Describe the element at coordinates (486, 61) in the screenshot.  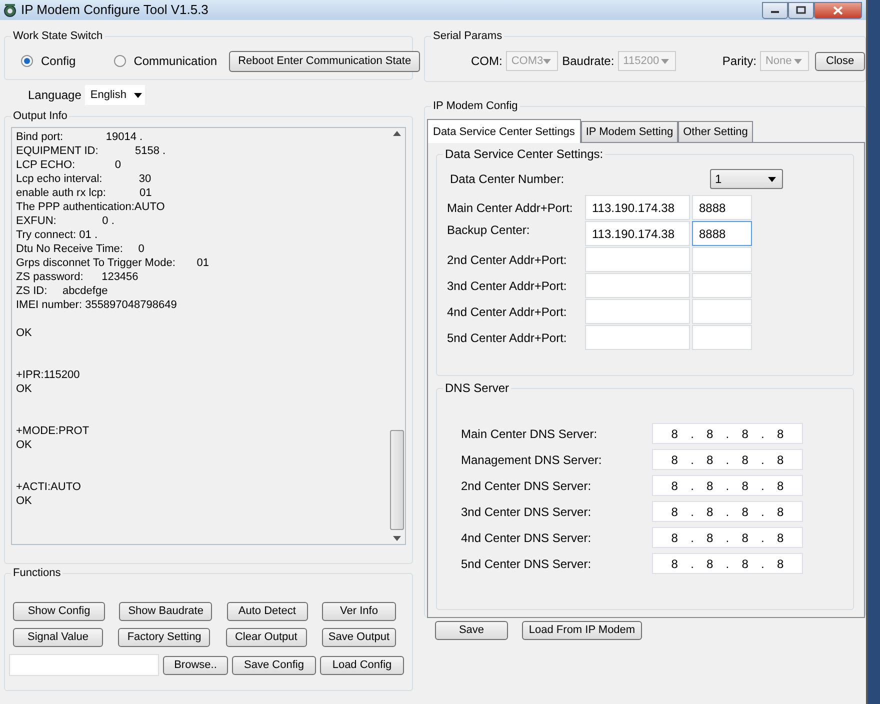
I see `field-label: COM:` at that location.